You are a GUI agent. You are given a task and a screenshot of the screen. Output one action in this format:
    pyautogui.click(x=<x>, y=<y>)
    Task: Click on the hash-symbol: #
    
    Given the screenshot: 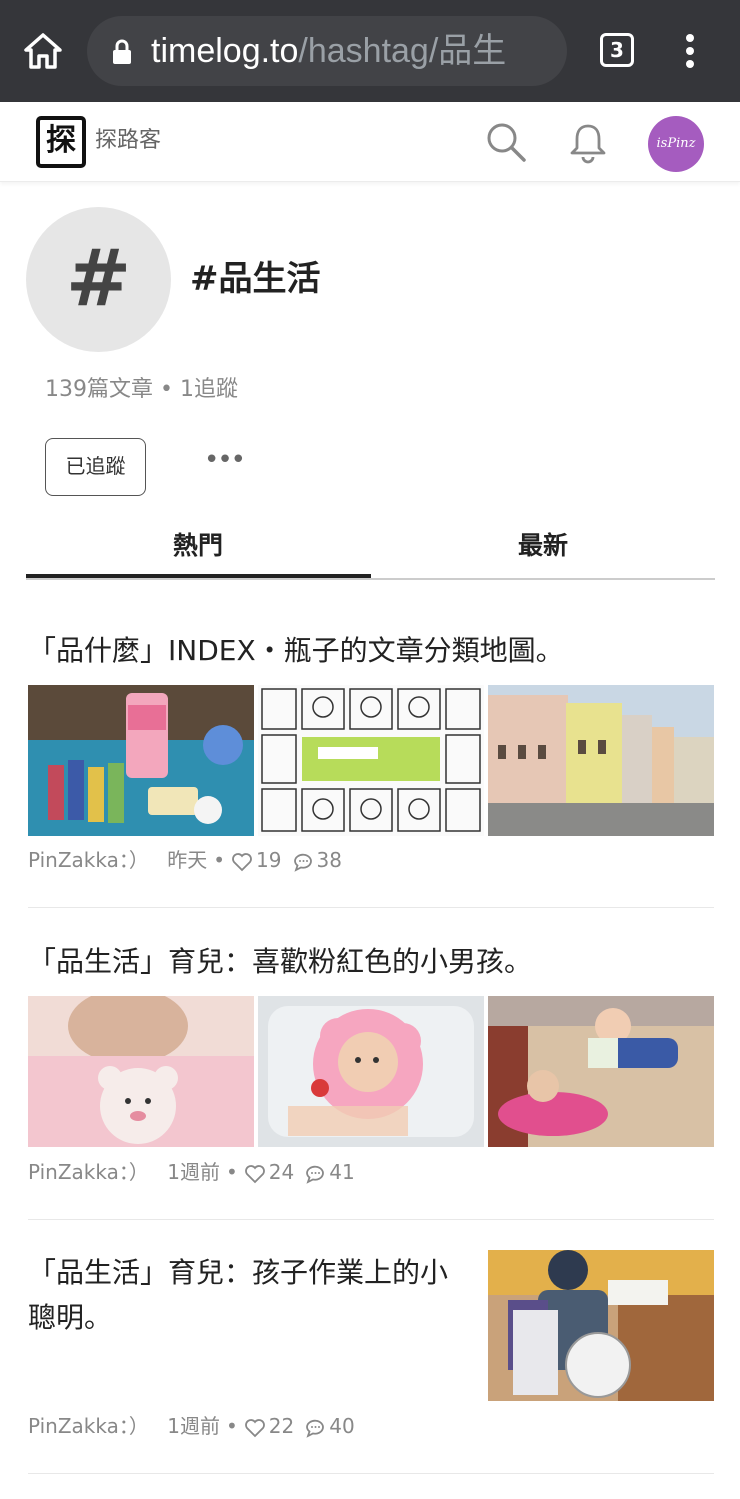 What is the action you would take?
    pyautogui.click(x=98, y=279)
    